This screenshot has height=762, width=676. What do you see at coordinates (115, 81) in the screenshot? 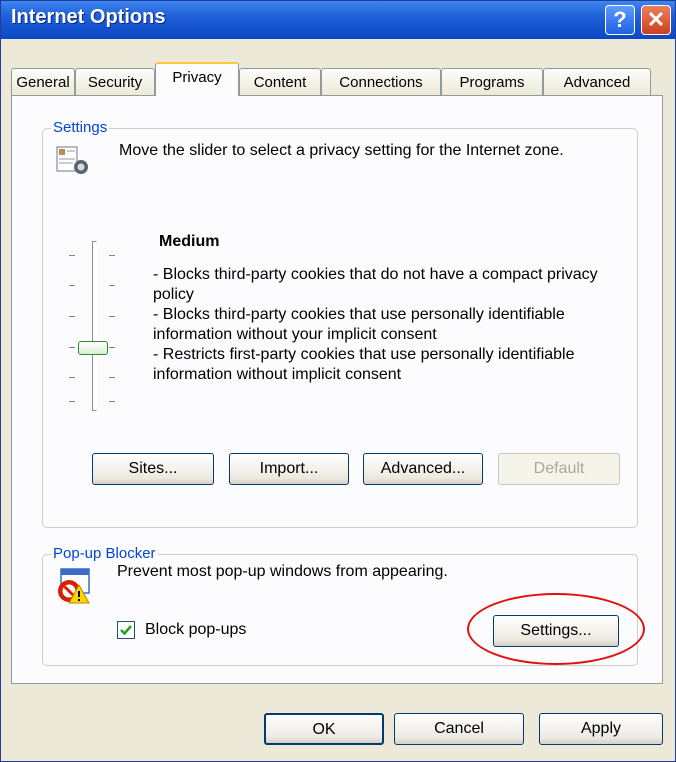
I see `tab-security: Security` at bounding box center [115, 81].